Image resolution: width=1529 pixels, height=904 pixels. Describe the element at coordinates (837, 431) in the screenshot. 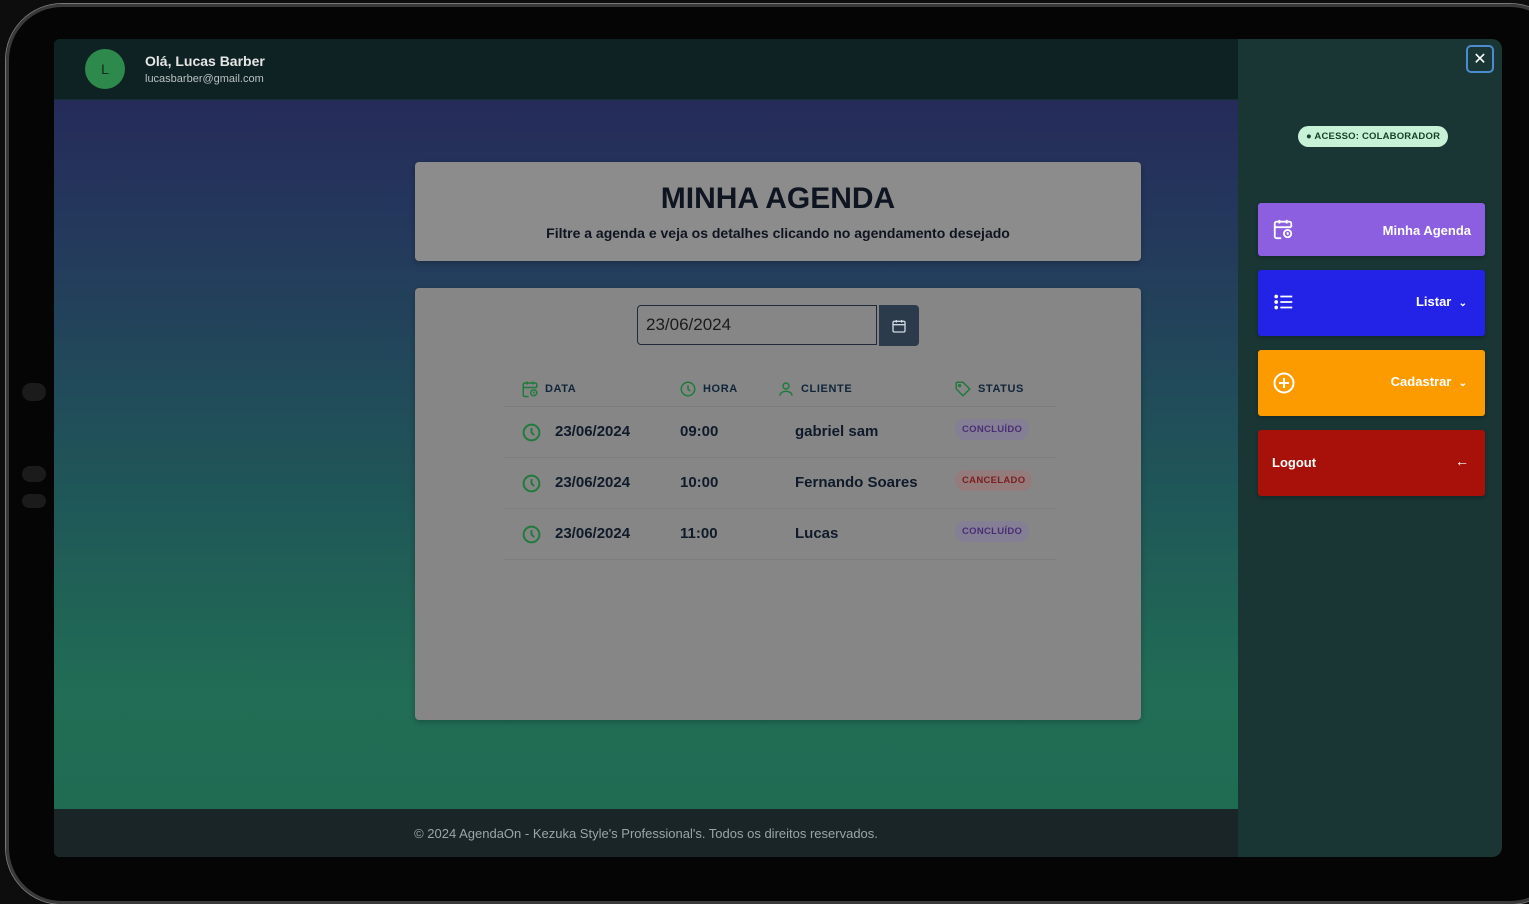

I see `row-client: gabriel sam` at that location.